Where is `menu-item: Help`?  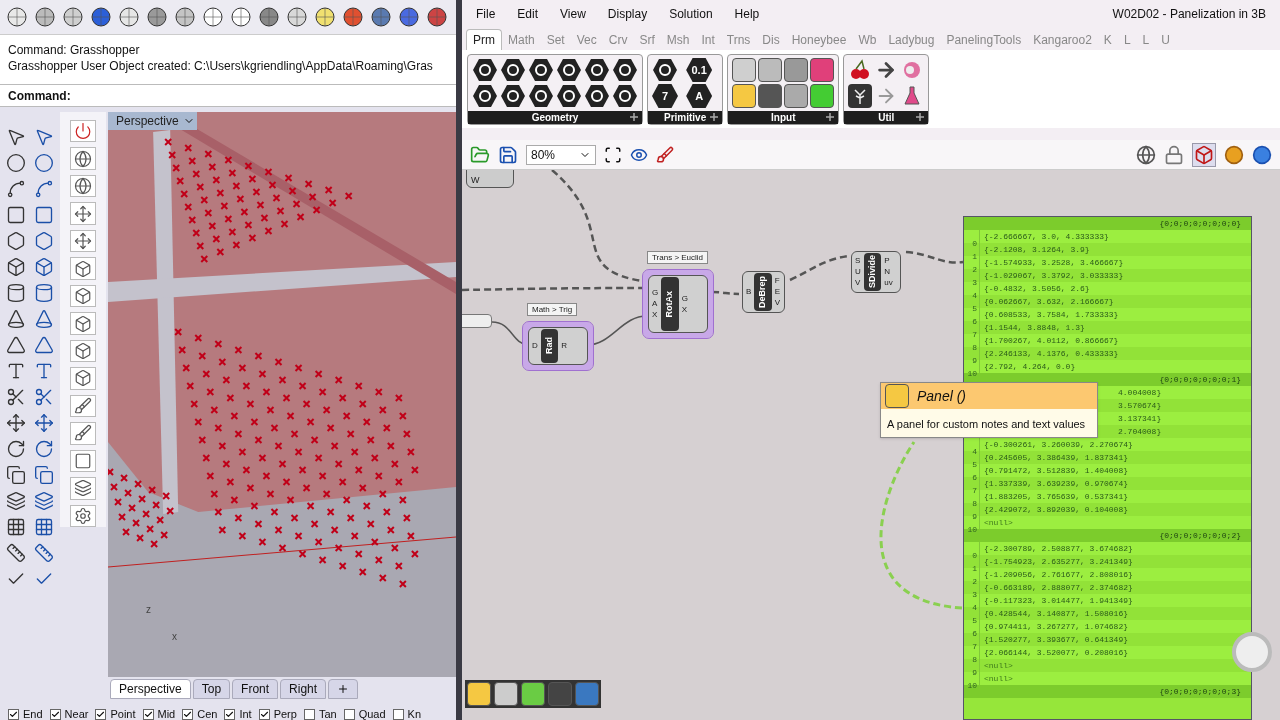
menu-item: Help is located at coordinates (747, 14).